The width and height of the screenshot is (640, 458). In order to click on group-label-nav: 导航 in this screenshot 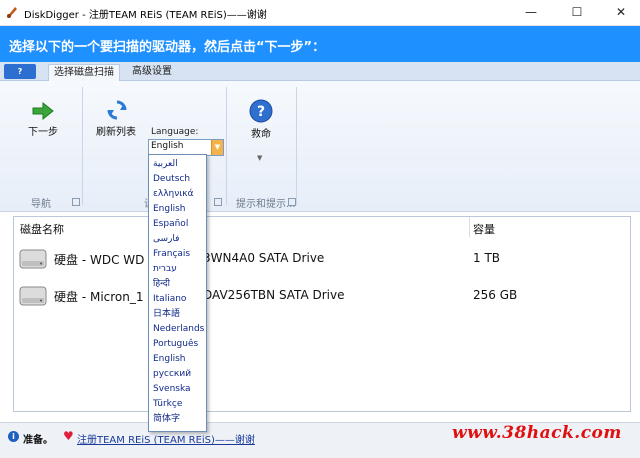, I will do `click(41, 204)`.